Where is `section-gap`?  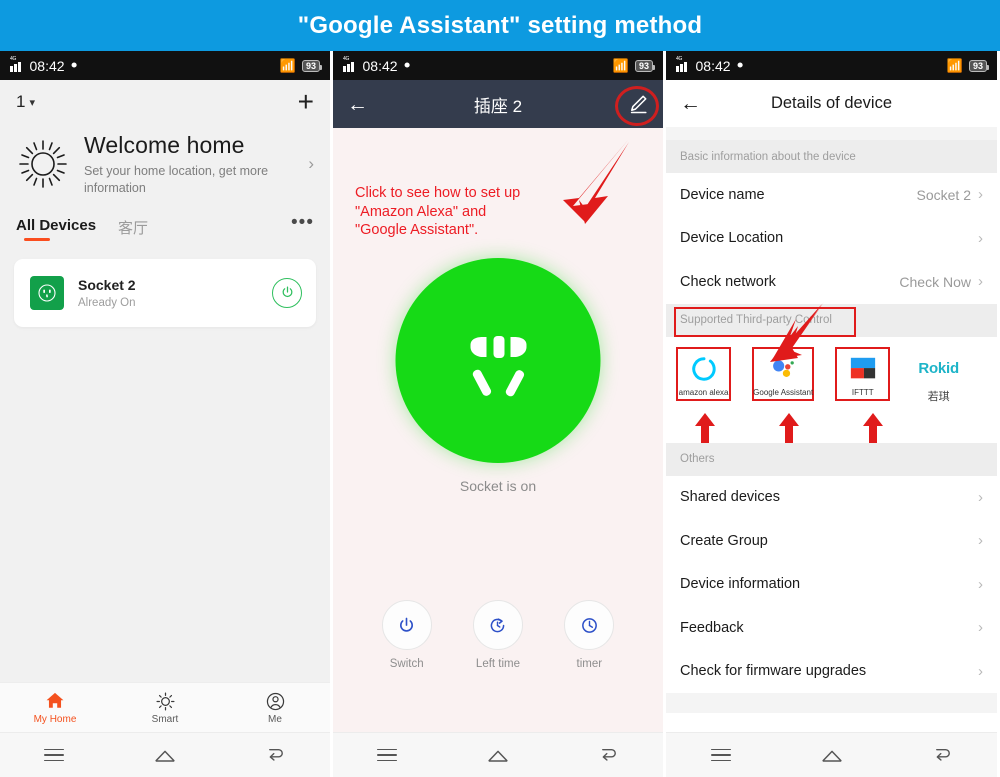
section-gap is located at coordinates (831, 133).